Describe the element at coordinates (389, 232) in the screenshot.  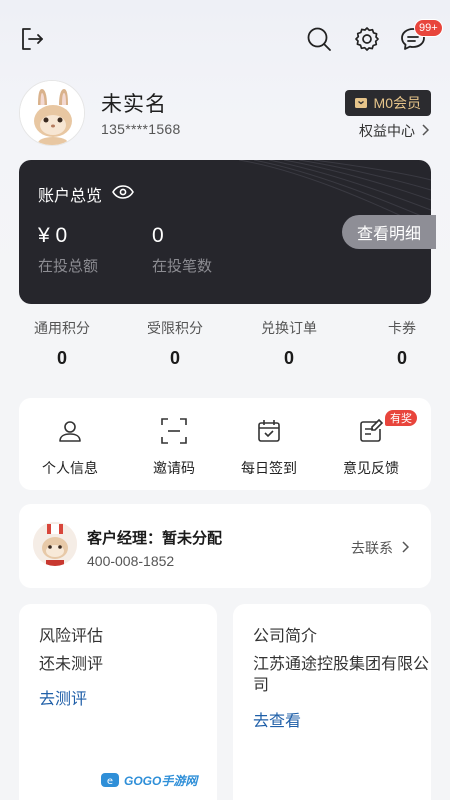
I see `view-details-button: 查看明细` at that location.